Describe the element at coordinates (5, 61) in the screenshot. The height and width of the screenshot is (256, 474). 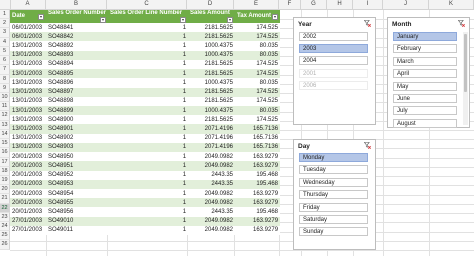
I see `row-header: 6` at that location.